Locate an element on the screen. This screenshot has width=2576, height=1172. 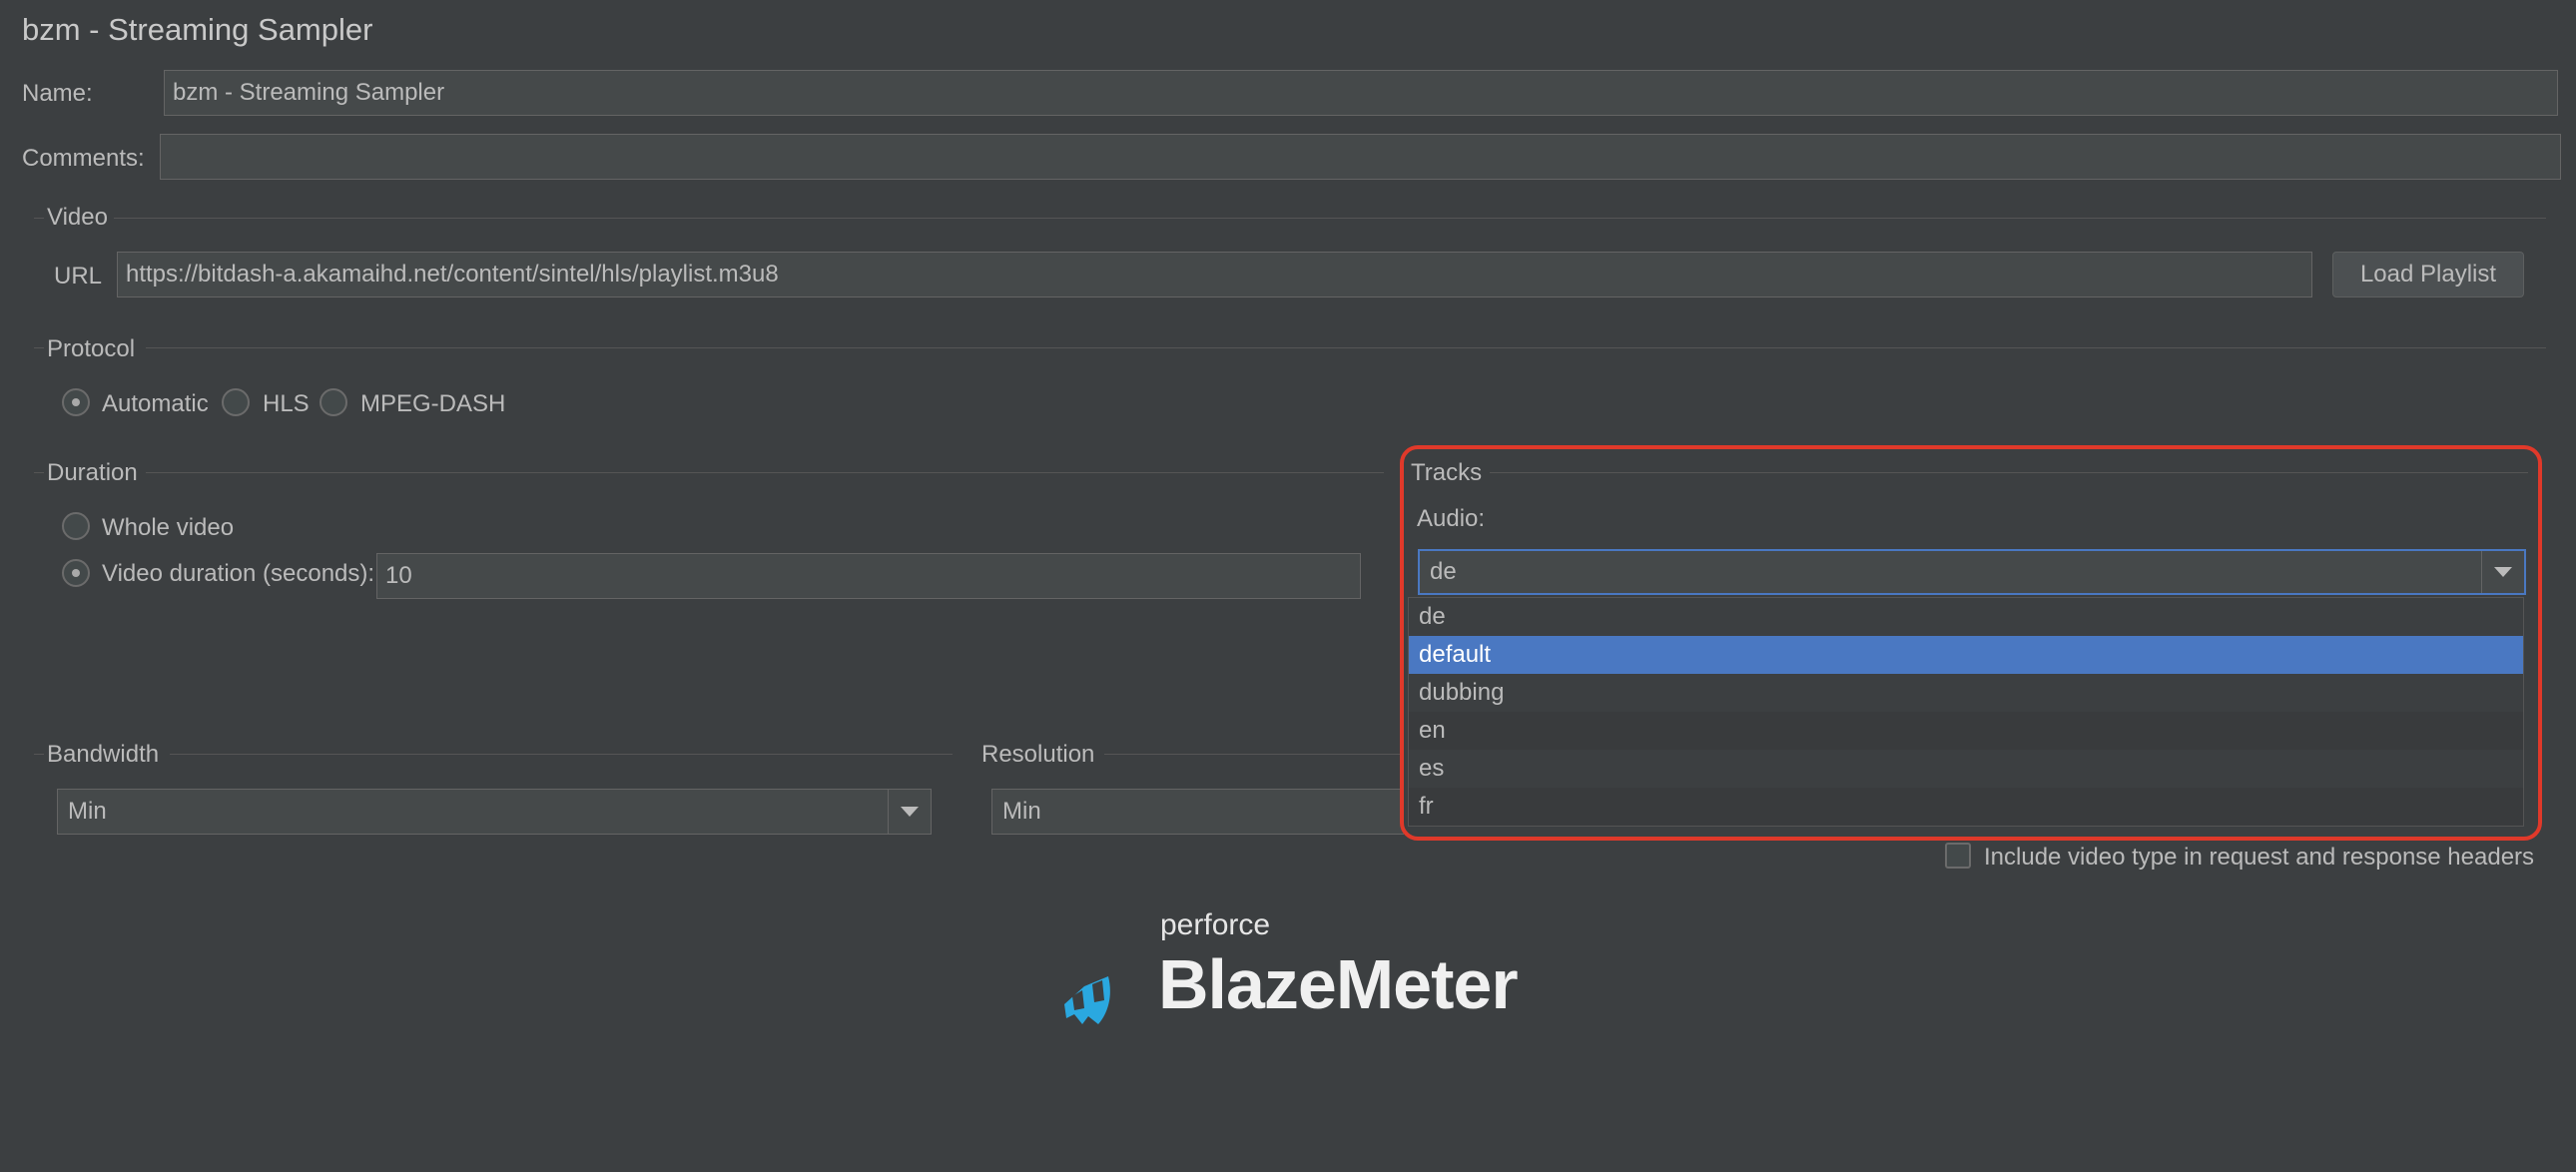
protocol-section-divider is located at coordinates (1346, 347).